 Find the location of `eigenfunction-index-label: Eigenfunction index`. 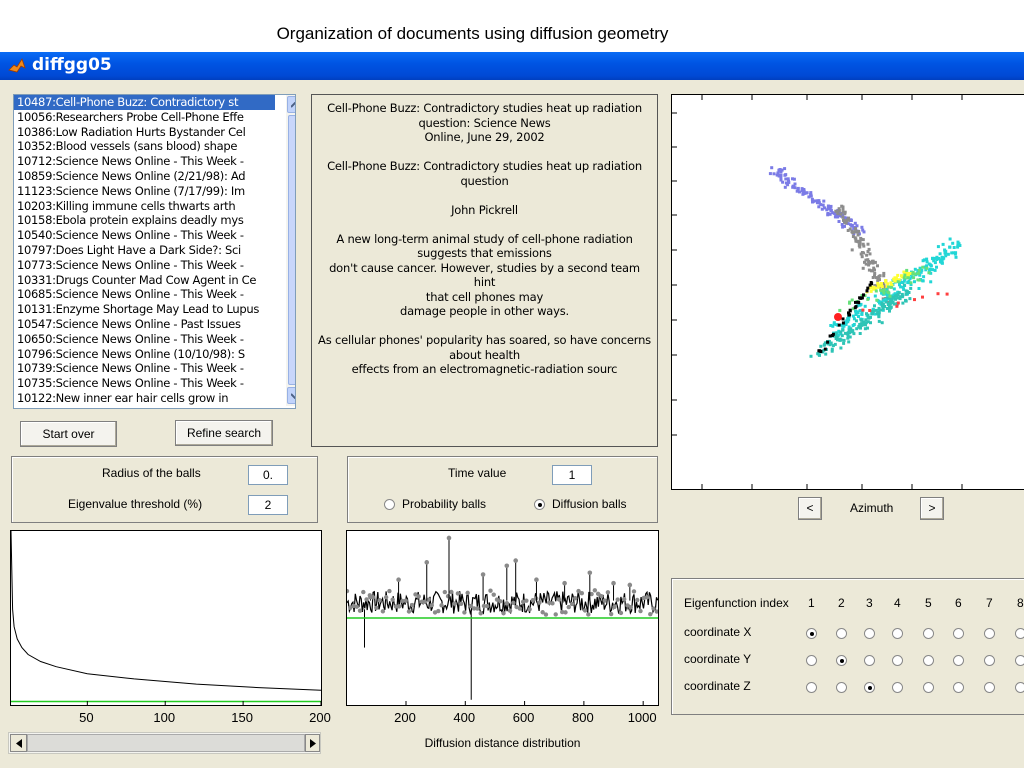

eigenfunction-index-label: Eigenfunction index is located at coordinates (736, 603).